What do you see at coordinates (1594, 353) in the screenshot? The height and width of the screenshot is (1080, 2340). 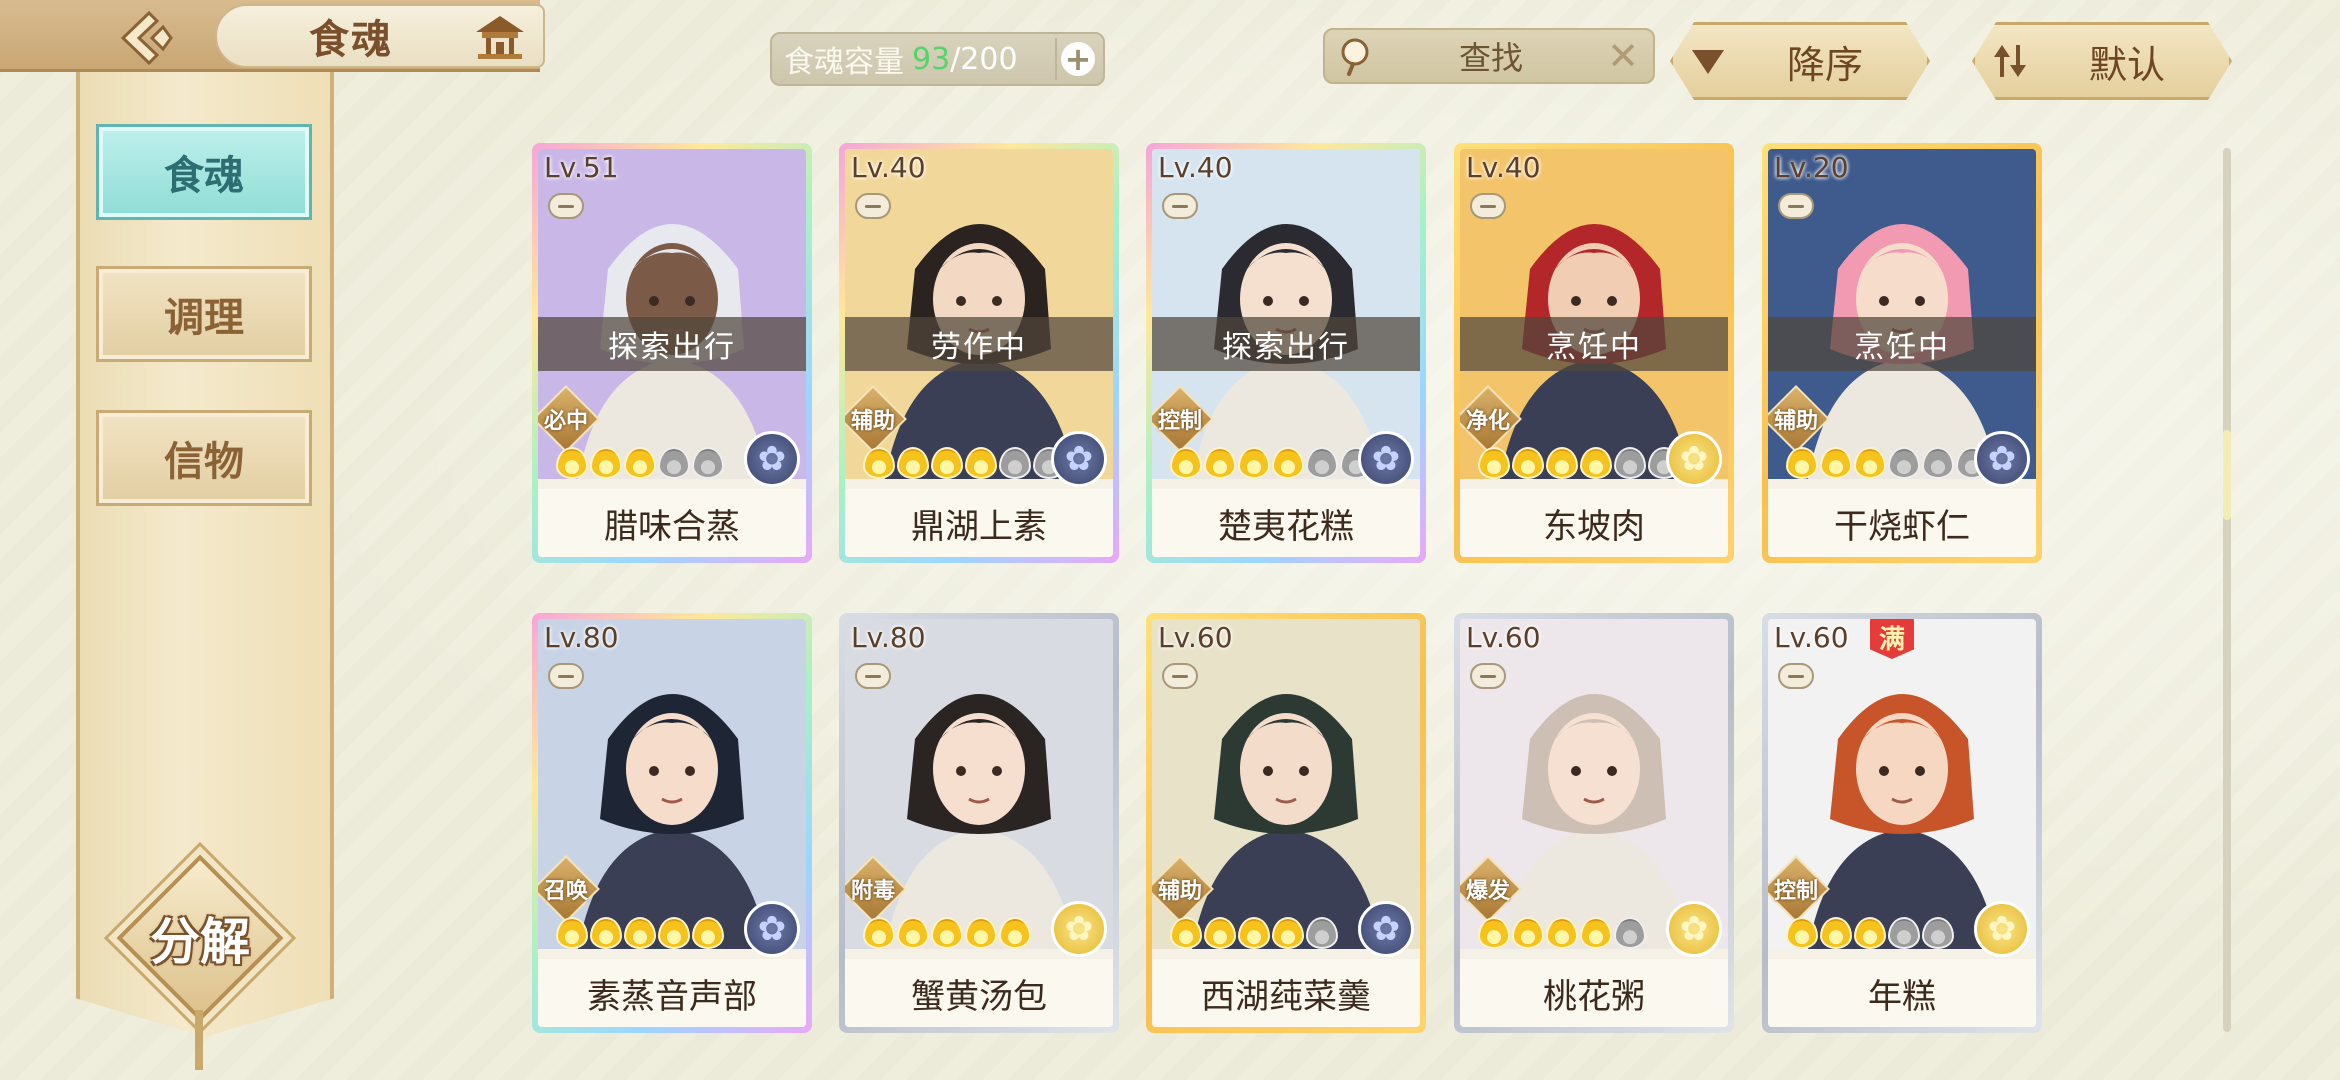 I see `food-soul-card: Lv.40 烹饪中 净化 ✿ 东坡肉` at bounding box center [1594, 353].